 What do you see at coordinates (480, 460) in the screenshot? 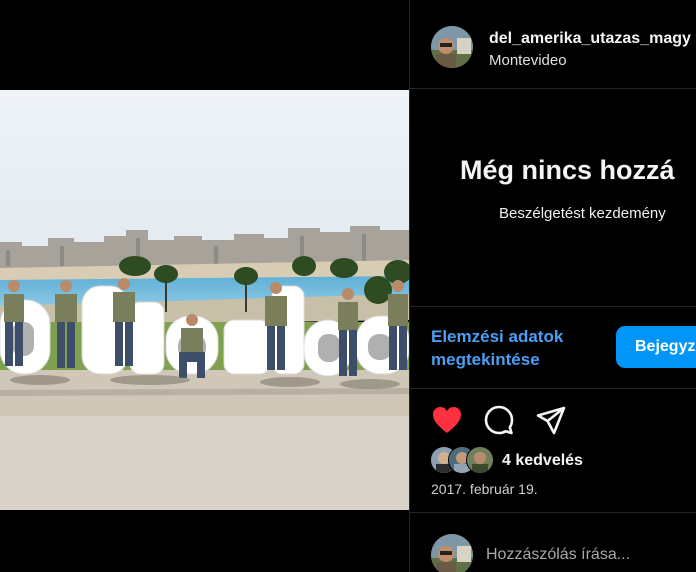
I see `liker-avatar` at bounding box center [480, 460].